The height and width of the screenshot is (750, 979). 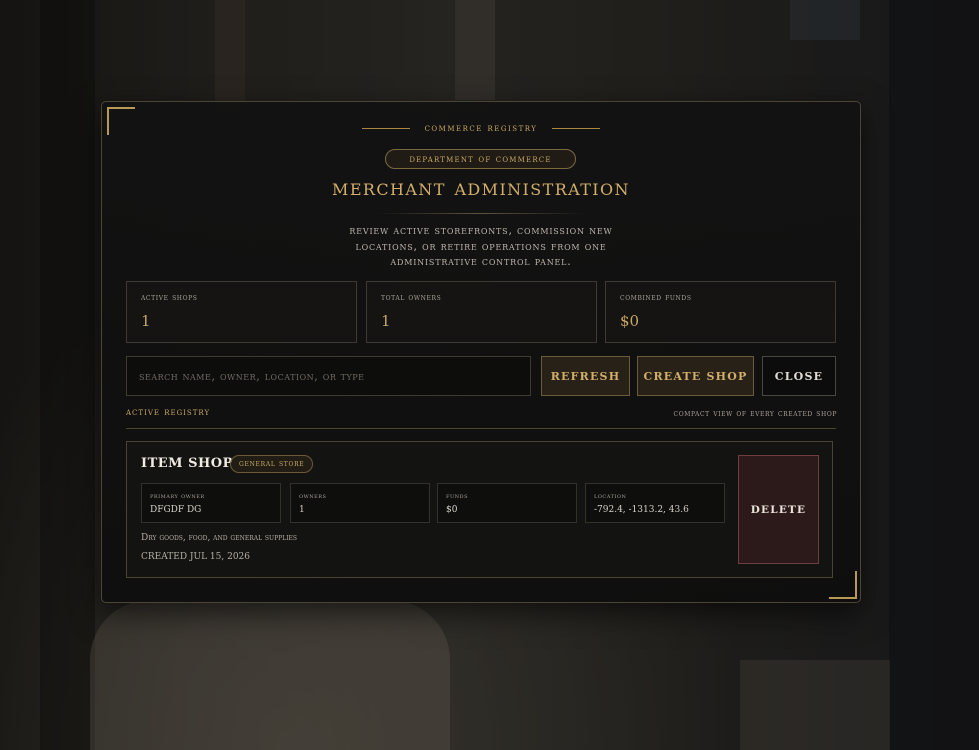 I want to click on close-button: Close, so click(x=799, y=376).